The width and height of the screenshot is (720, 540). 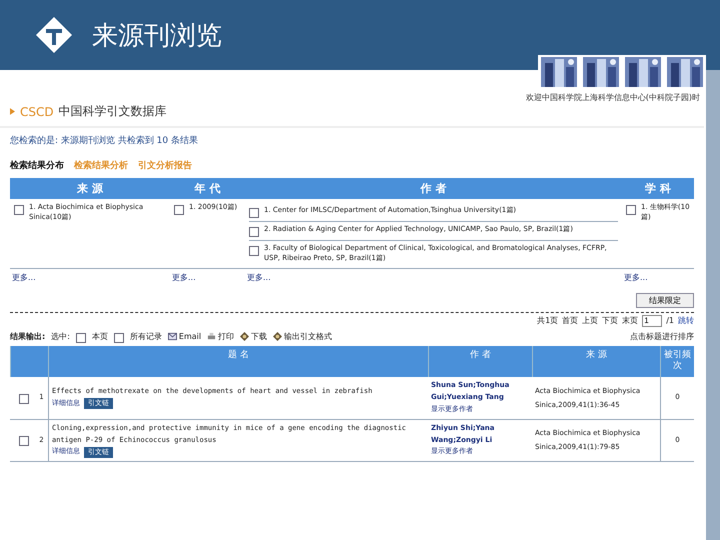 I want to click on column-header: 来 源, so click(x=90, y=188).